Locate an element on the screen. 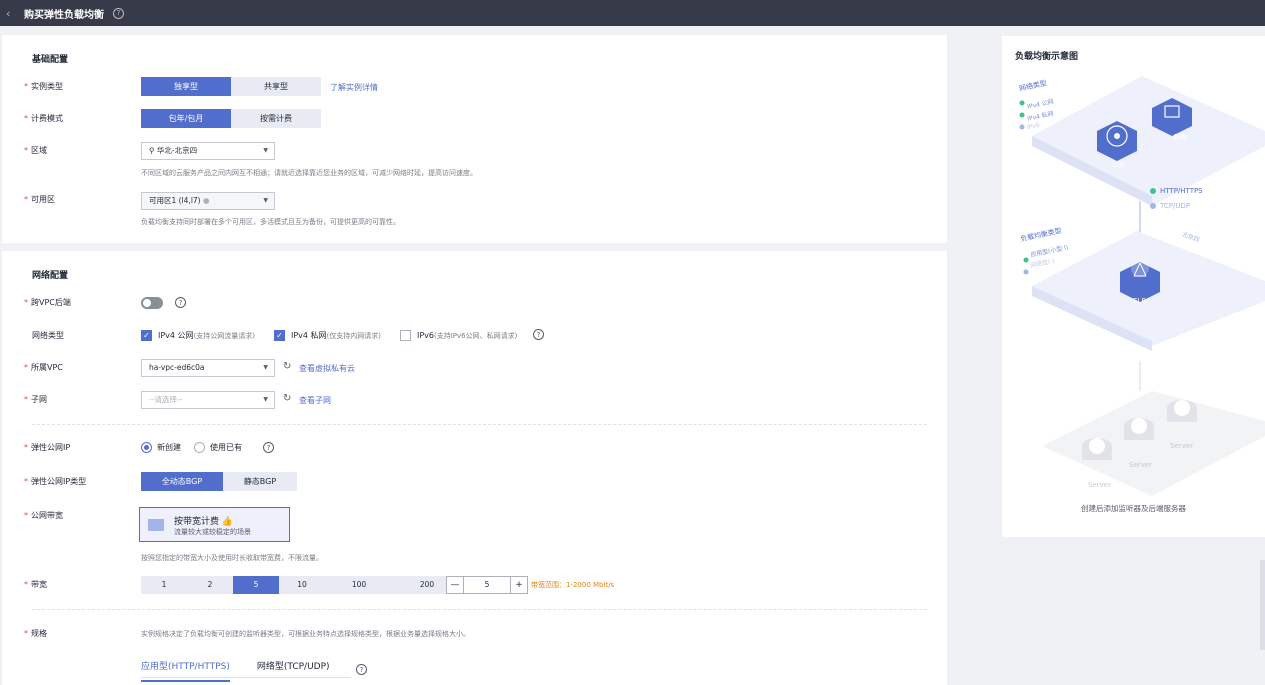 This screenshot has height=685, width=1265. bandwidth-card-desc: 流量较大或较稳定的场景 is located at coordinates (212, 532).